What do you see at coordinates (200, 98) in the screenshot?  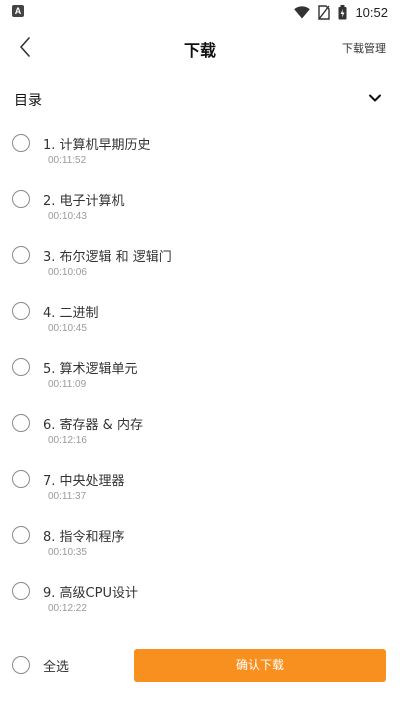 I see `catalog-toggle: 目录` at bounding box center [200, 98].